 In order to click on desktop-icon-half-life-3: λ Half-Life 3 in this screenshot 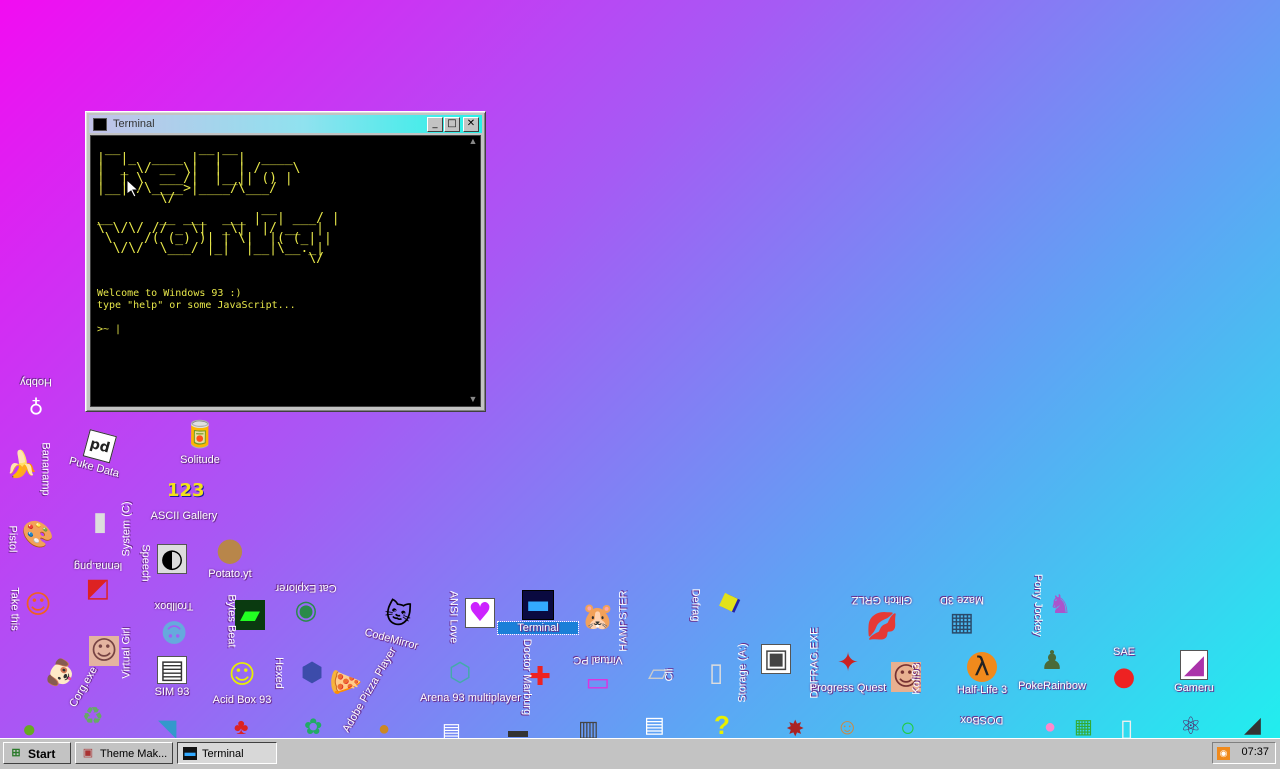, I will do `click(982, 674)`.